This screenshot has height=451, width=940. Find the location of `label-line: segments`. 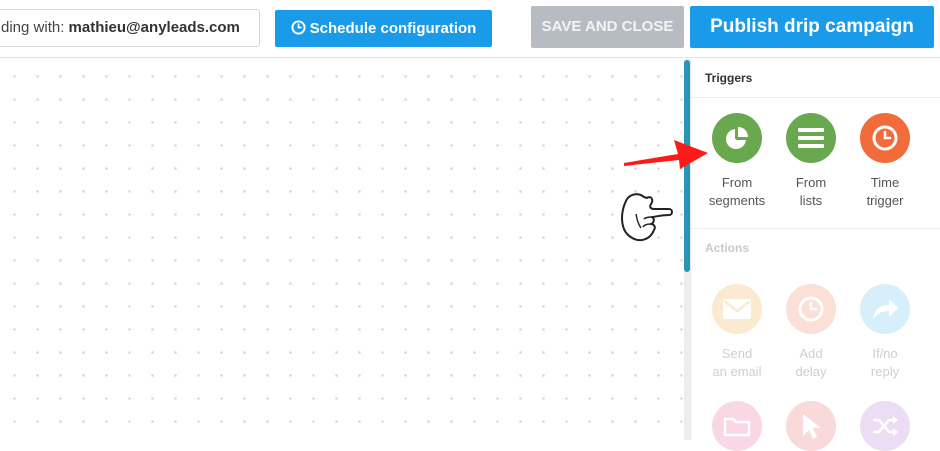

label-line: segments is located at coordinates (737, 200).